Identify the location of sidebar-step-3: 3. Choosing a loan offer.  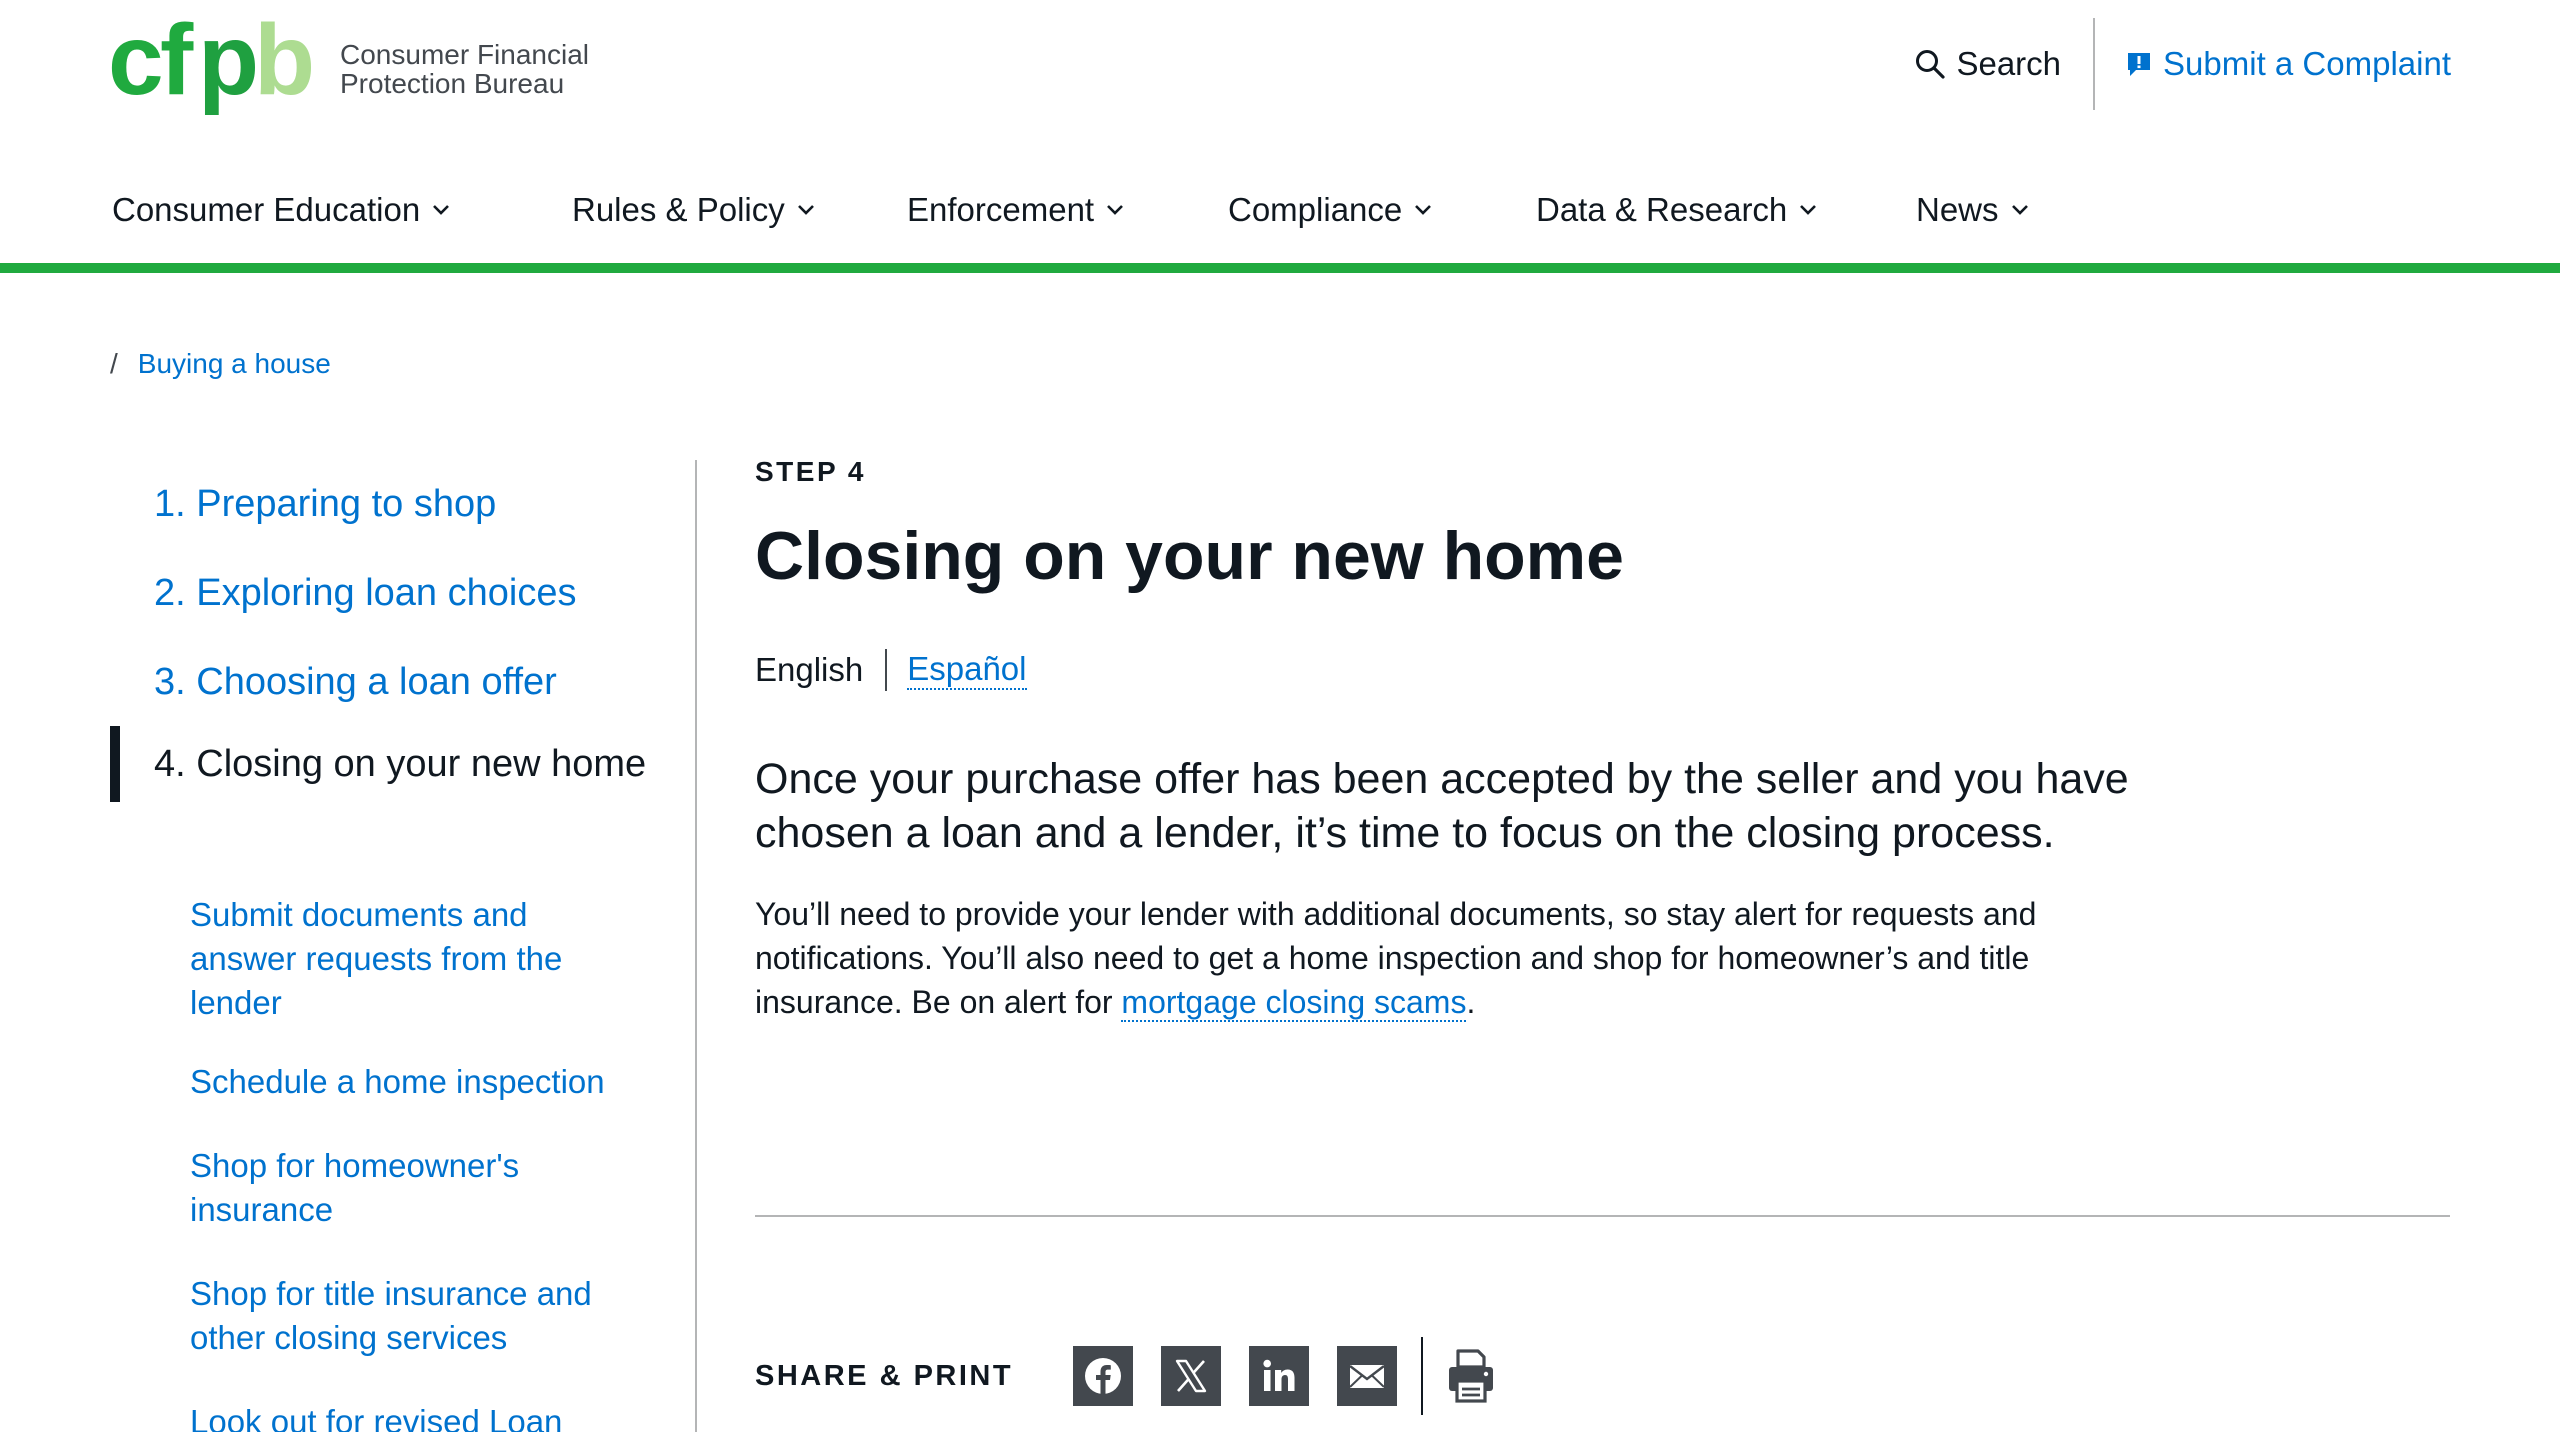
(404, 682).